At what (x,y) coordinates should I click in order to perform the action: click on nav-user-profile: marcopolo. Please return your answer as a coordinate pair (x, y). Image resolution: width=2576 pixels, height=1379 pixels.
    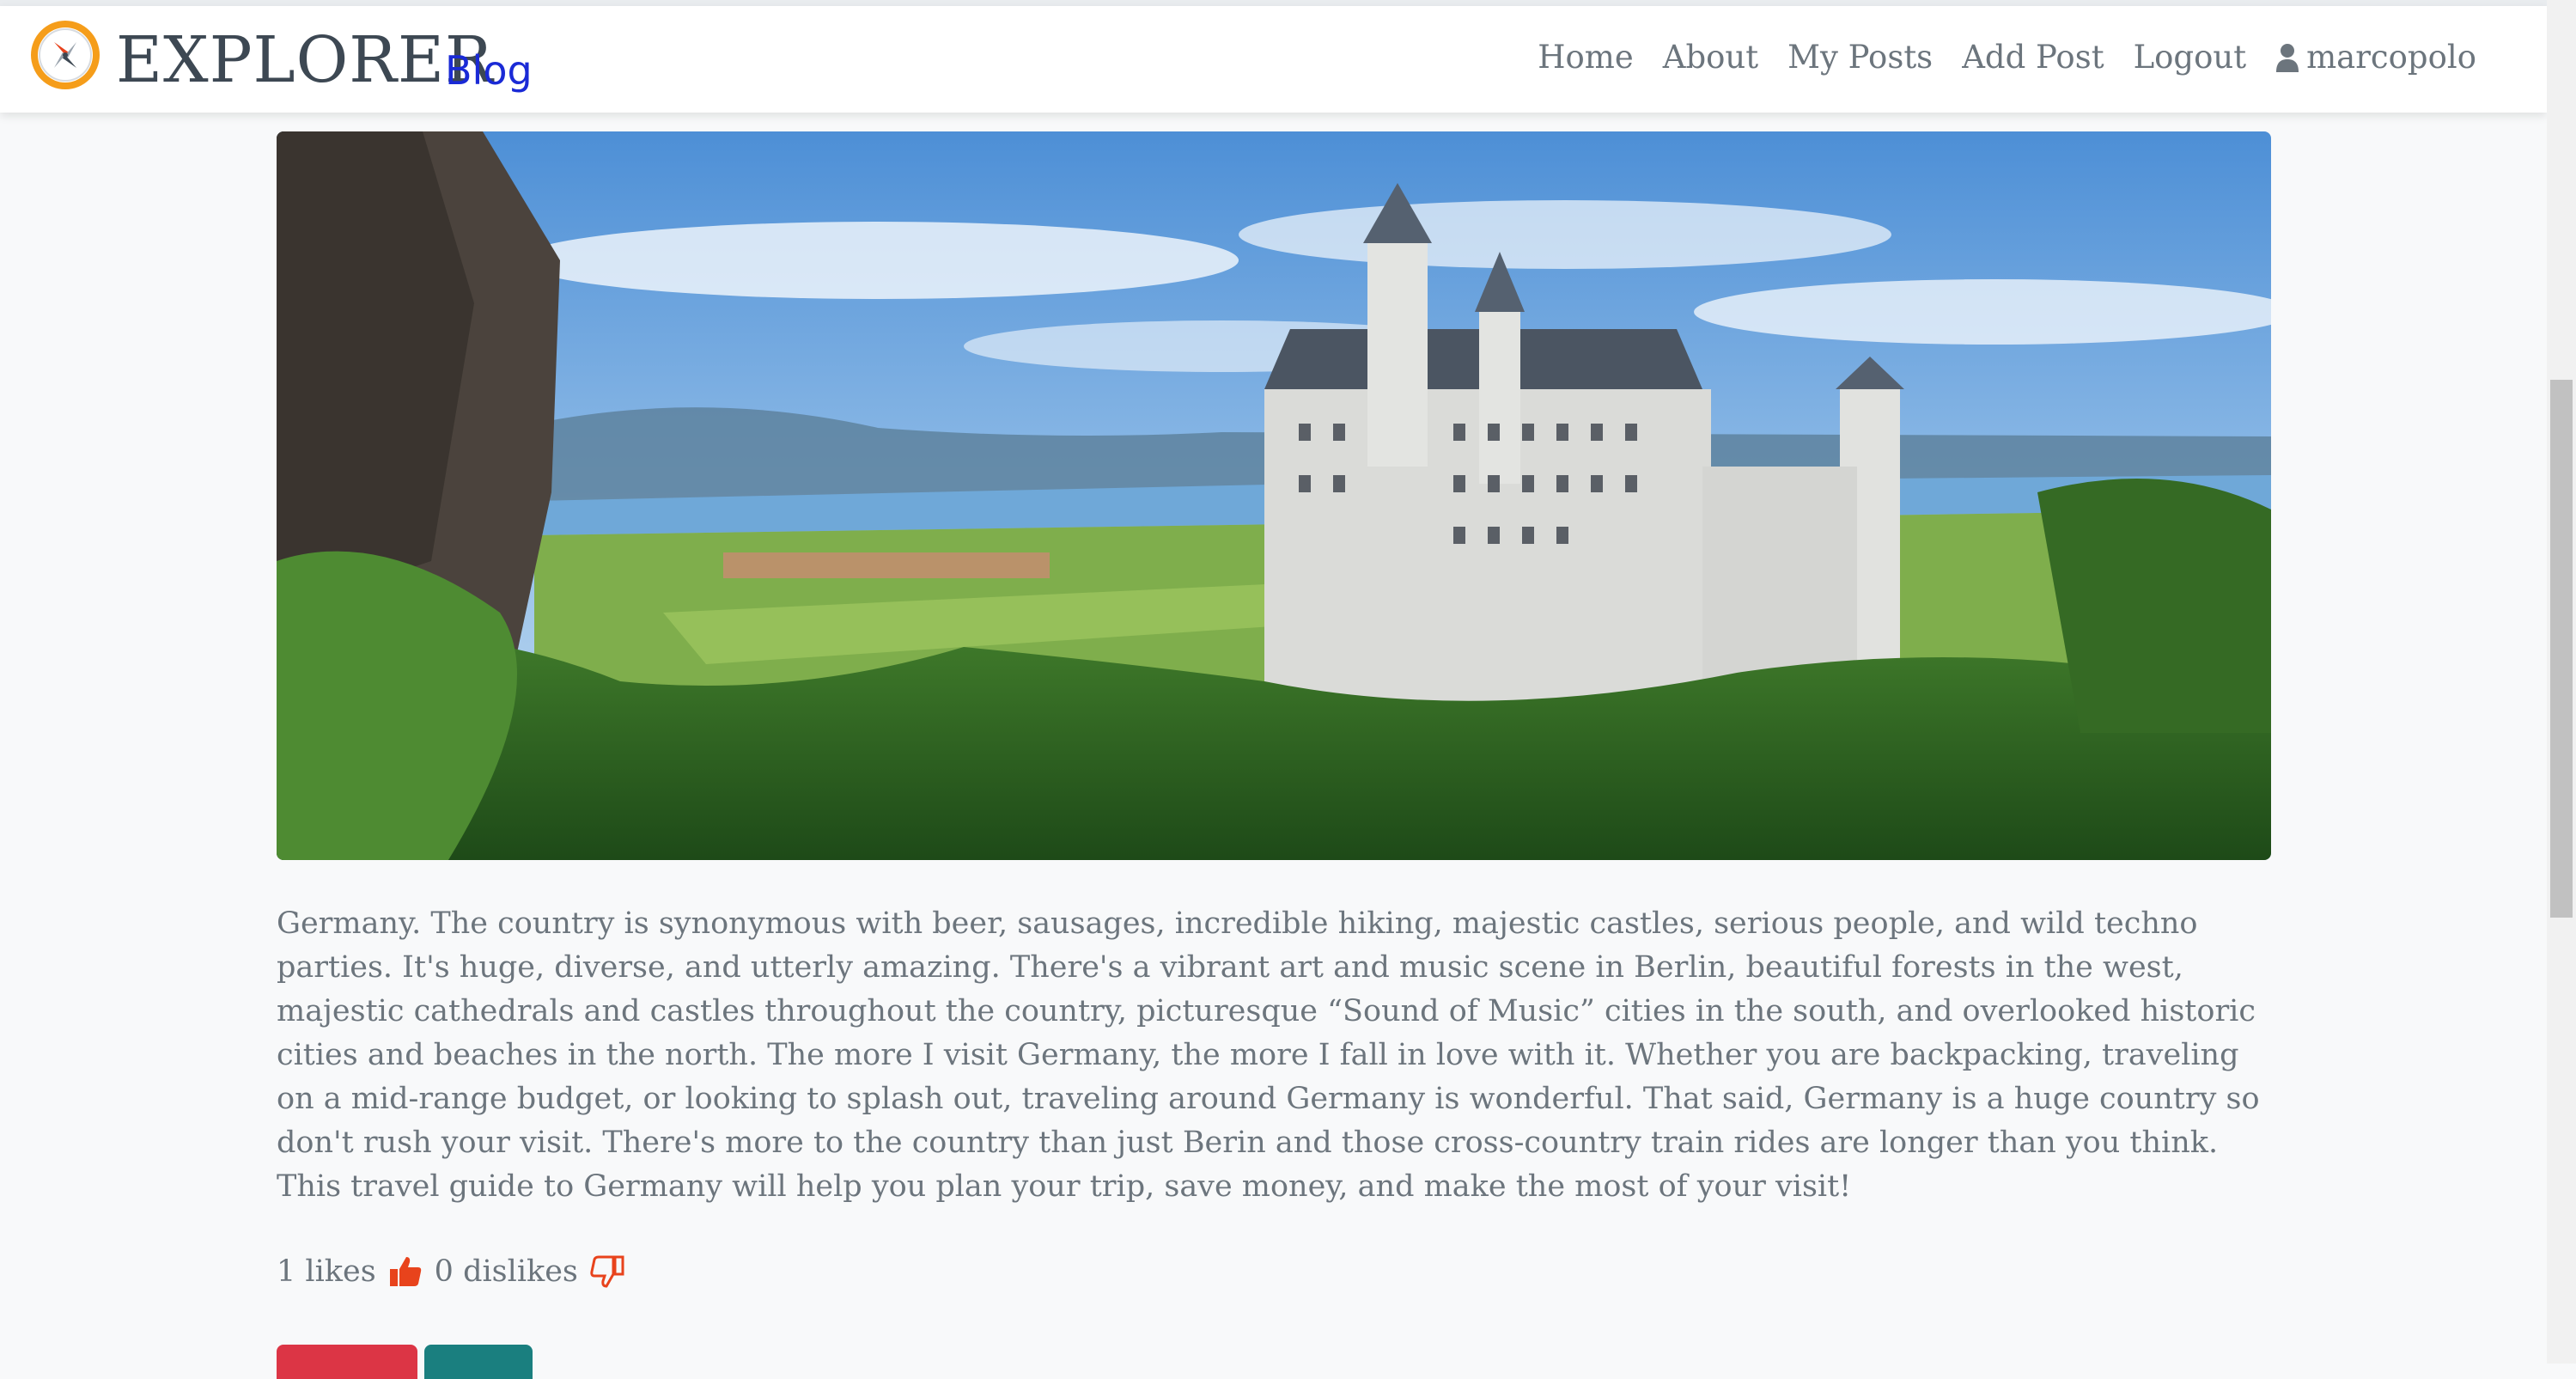
    Looking at the image, I should click on (2375, 57).